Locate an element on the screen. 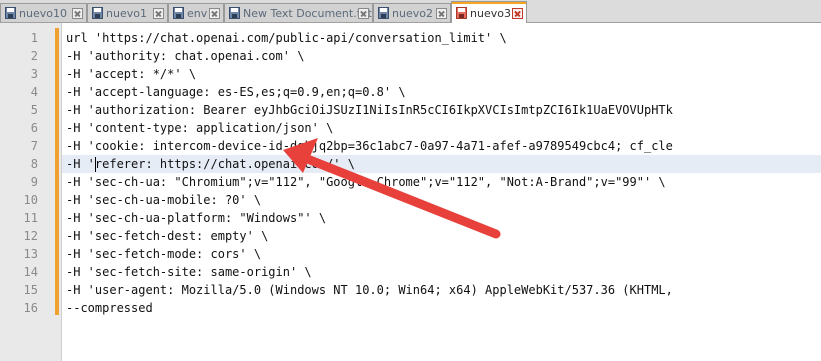 The image size is (821, 361). active-tab-indicator is located at coordinates (489, 3).